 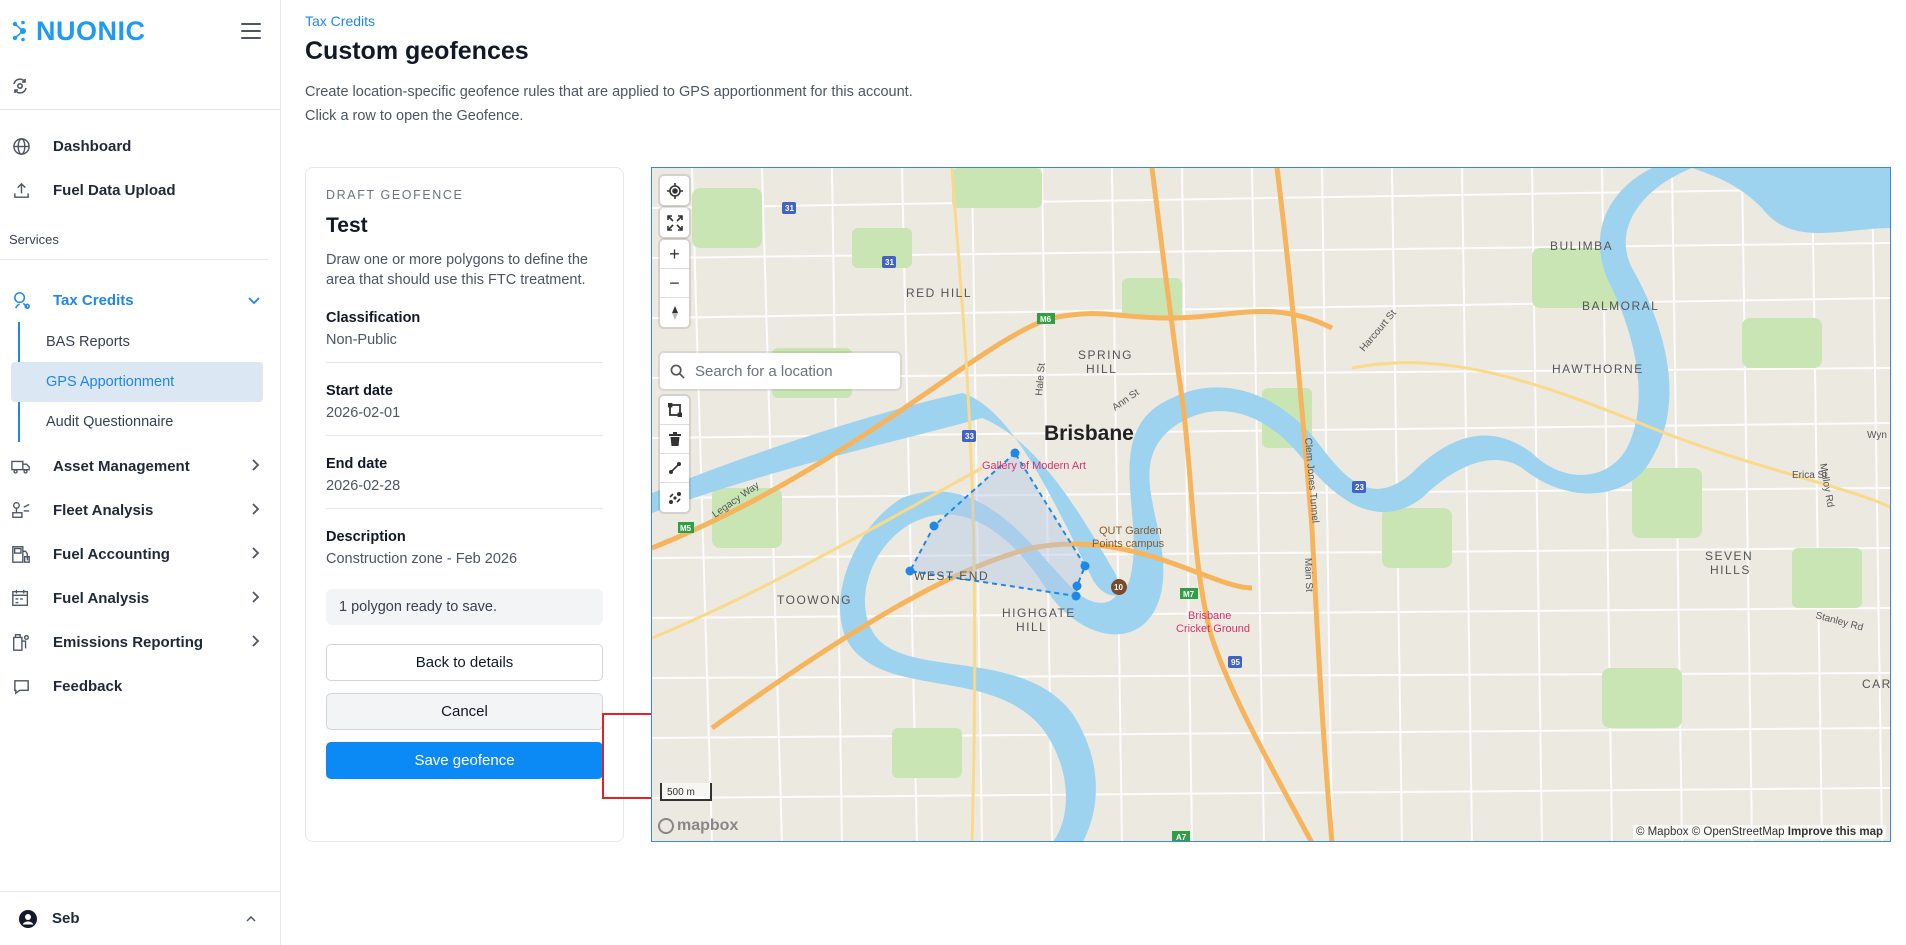 What do you see at coordinates (103, 510) in the screenshot?
I see `nav-label: Fleet Analysis` at bounding box center [103, 510].